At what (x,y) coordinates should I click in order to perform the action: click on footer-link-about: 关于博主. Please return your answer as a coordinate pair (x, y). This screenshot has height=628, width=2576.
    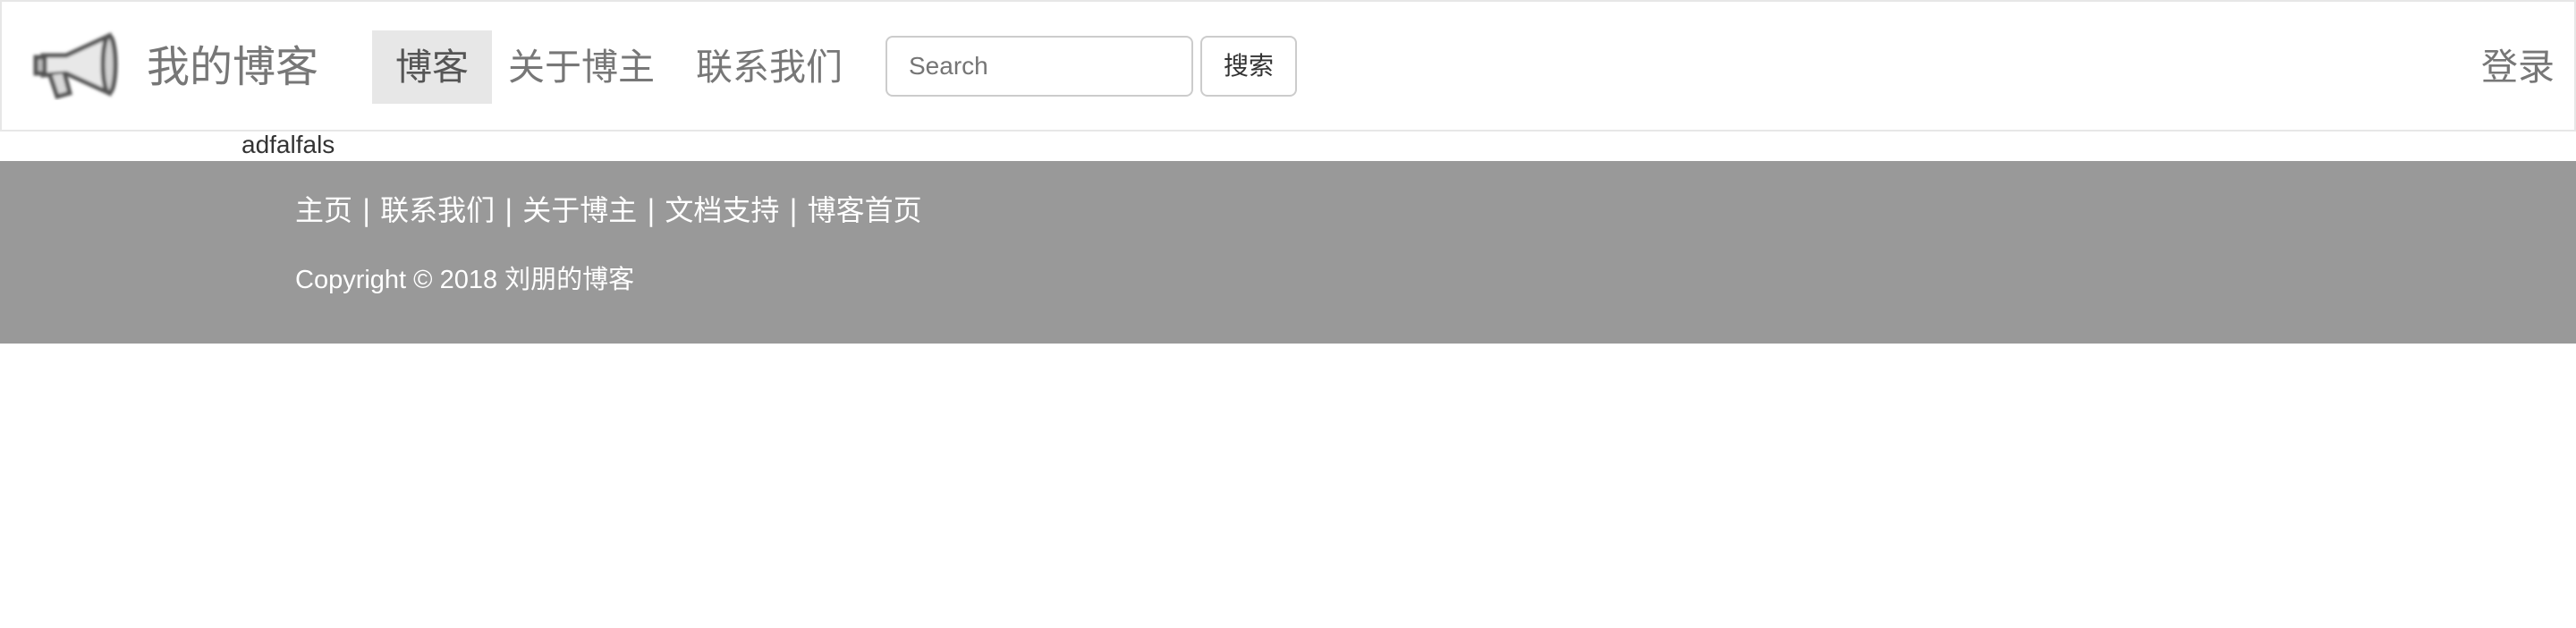
    Looking at the image, I should click on (579, 210).